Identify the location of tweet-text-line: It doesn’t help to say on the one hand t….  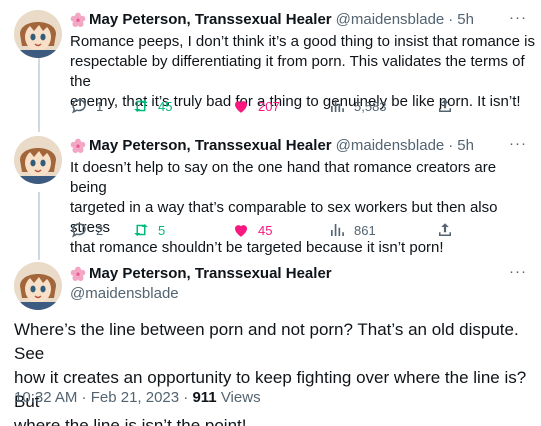
(283, 177).